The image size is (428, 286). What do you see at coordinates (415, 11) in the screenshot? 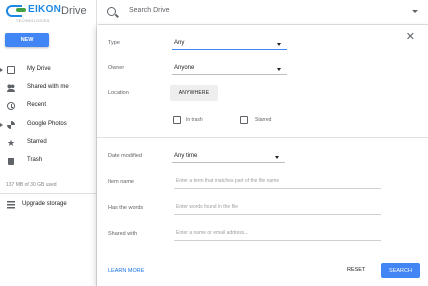
I see `search-options-icon` at bounding box center [415, 11].